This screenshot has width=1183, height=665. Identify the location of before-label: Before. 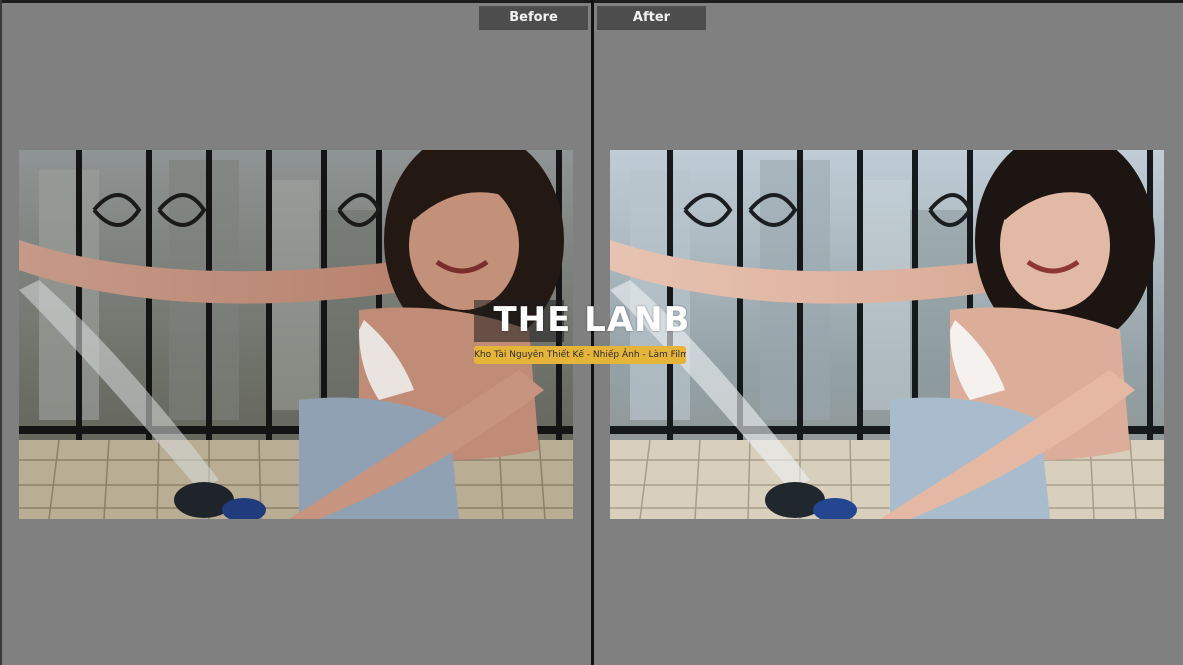
(533, 18).